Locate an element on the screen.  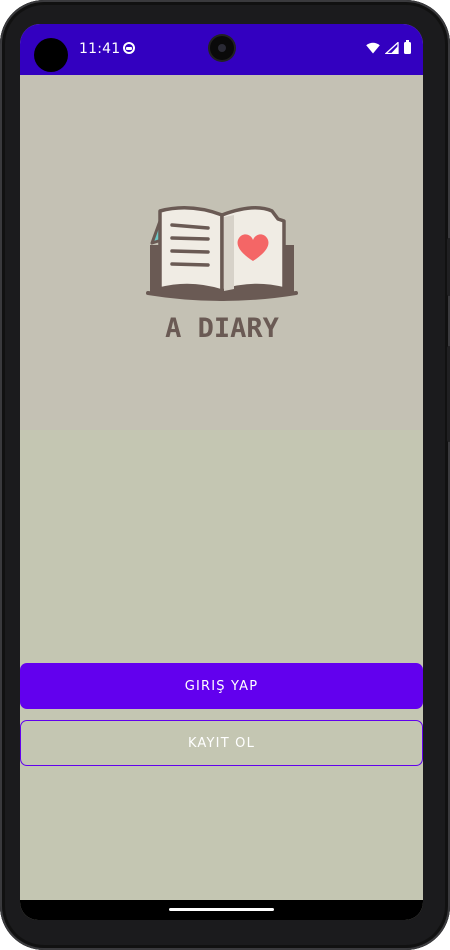
status-icons is located at coordinates (388, 48).